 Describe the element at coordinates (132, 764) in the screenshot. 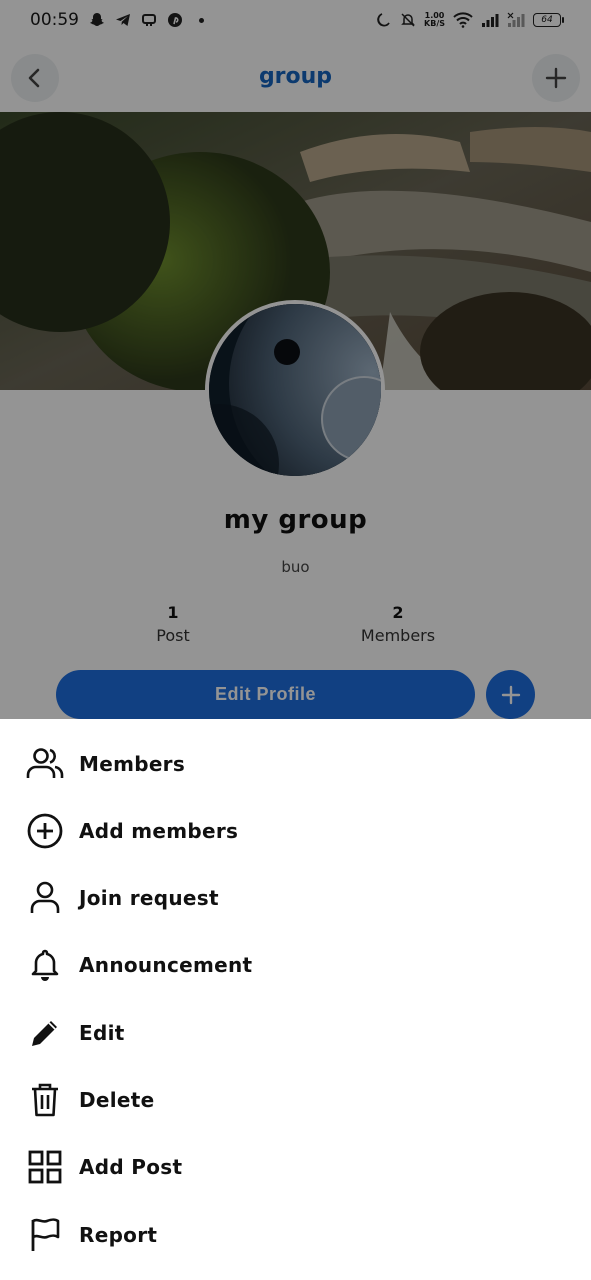

I see `menu-label: Members` at that location.